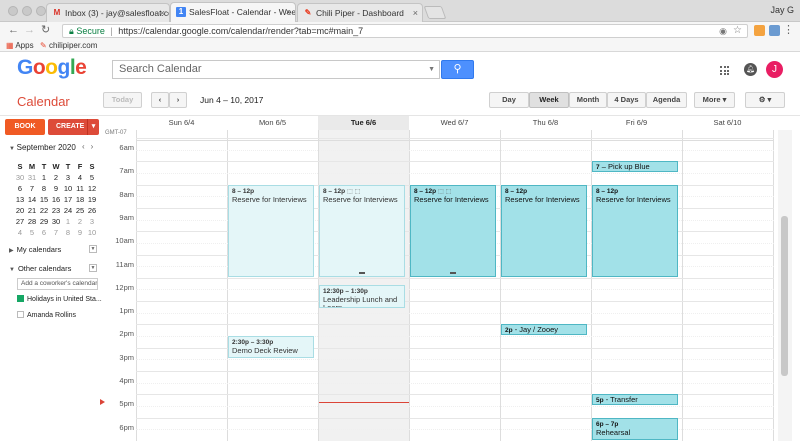 The image size is (800, 441). What do you see at coordinates (86, 146) in the screenshot?
I see `chevron-left-icon: ‹` at bounding box center [86, 146].